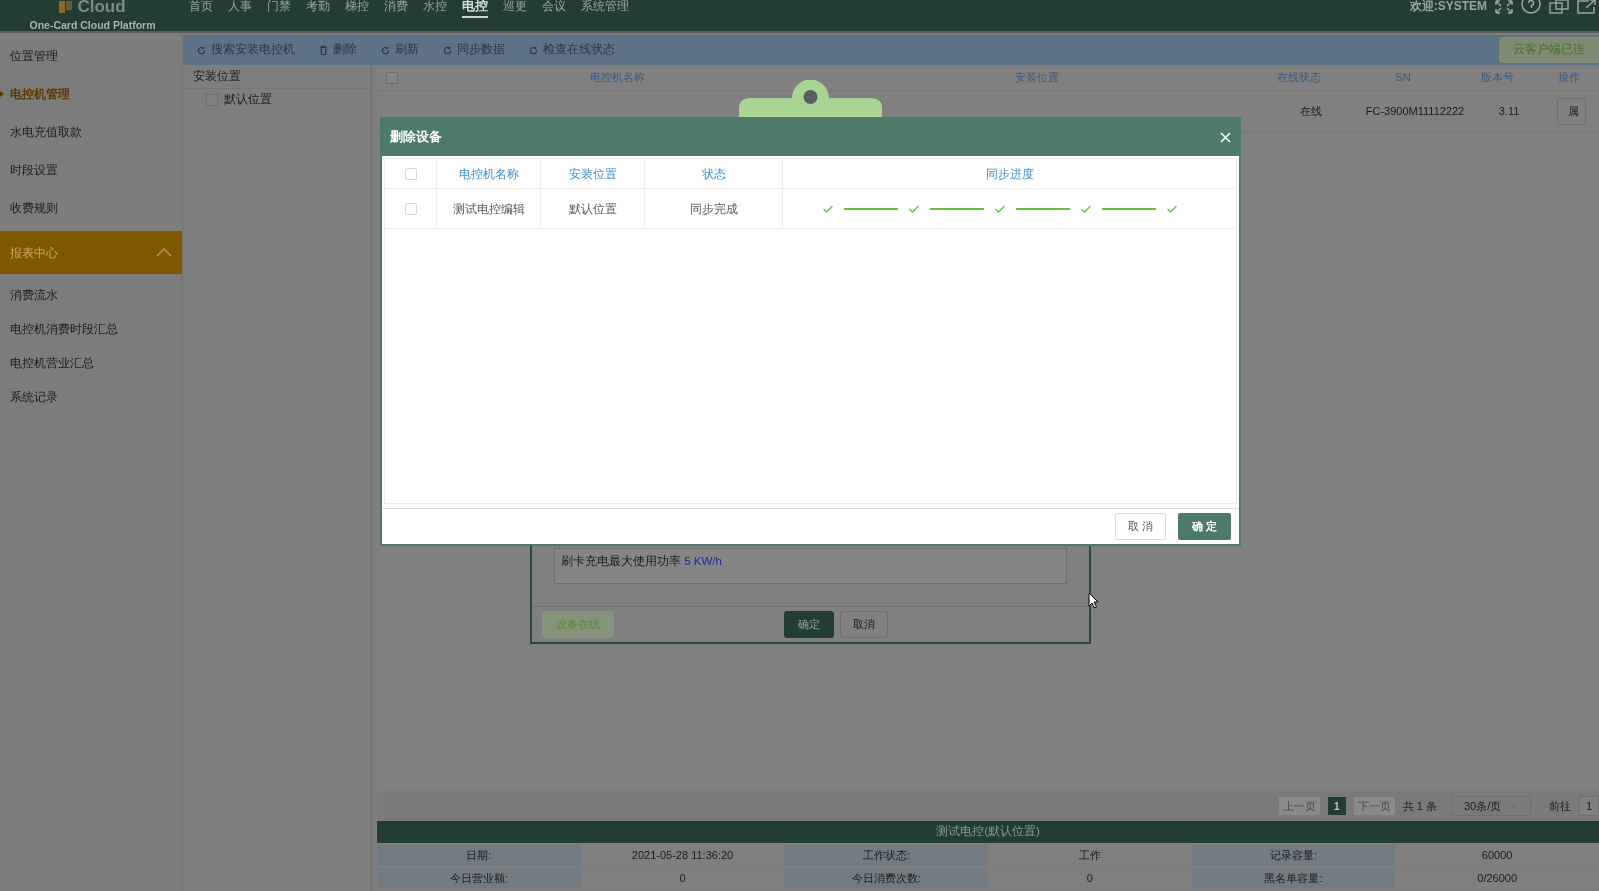  I want to click on sidebar-item: 收费规则, so click(34, 208).